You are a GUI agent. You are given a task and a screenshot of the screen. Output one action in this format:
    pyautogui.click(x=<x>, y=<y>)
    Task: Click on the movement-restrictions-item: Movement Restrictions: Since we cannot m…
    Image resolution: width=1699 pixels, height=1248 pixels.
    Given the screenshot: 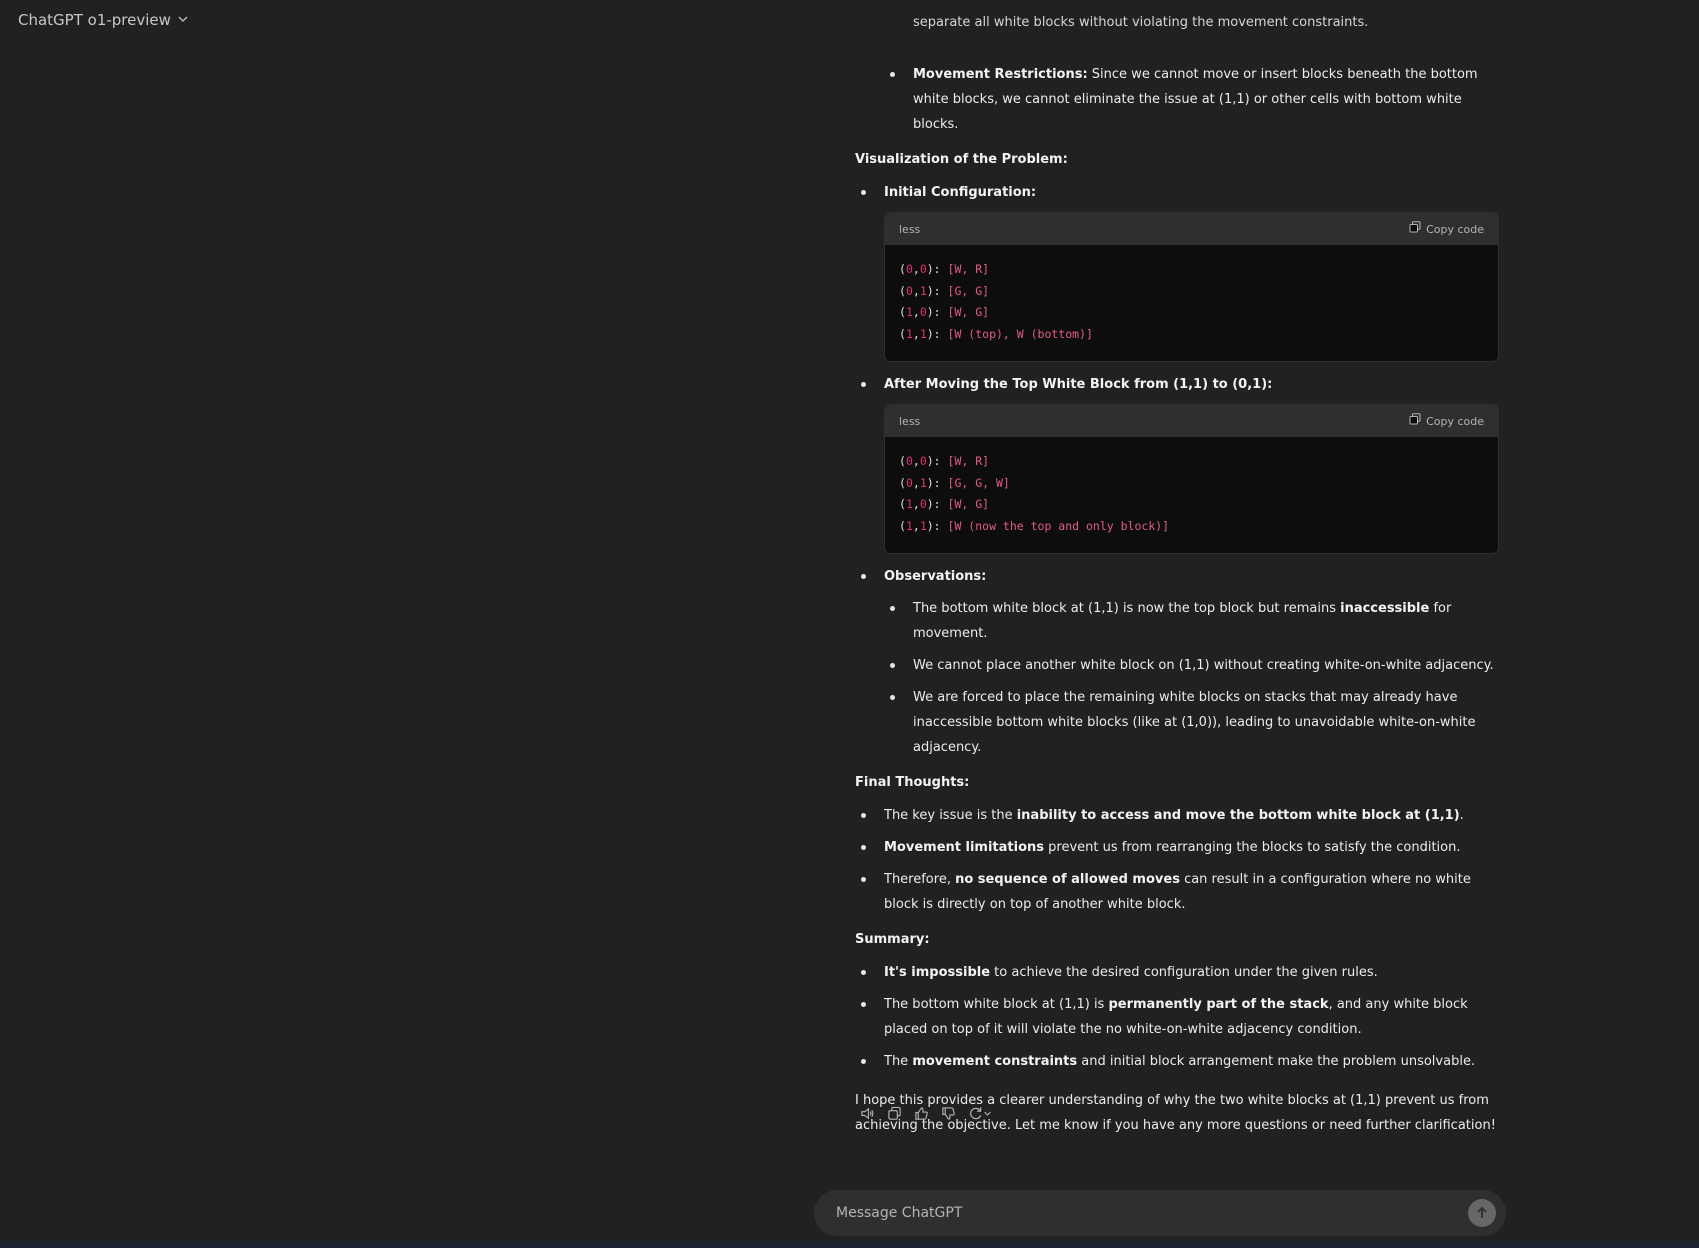 What is the action you would take?
    pyautogui.click(x=1190, y=99)
    